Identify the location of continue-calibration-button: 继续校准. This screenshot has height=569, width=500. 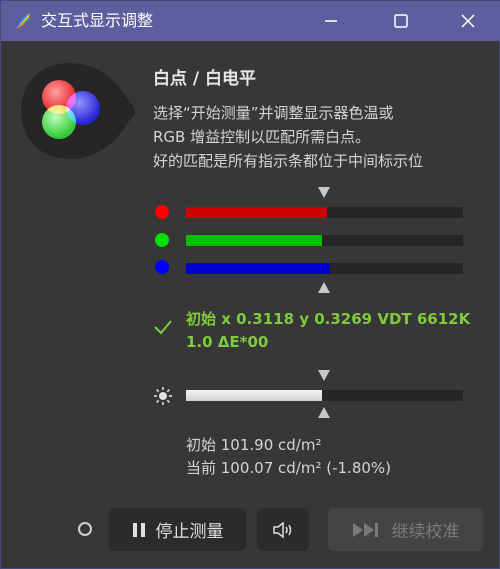
(405, 529).